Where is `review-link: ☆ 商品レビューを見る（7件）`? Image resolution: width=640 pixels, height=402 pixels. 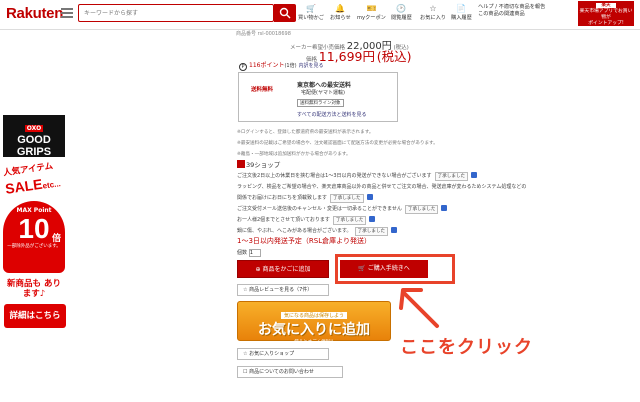
review-link: ☆ 商品レビューを見る（7件） is located at coordinates (283, 290).